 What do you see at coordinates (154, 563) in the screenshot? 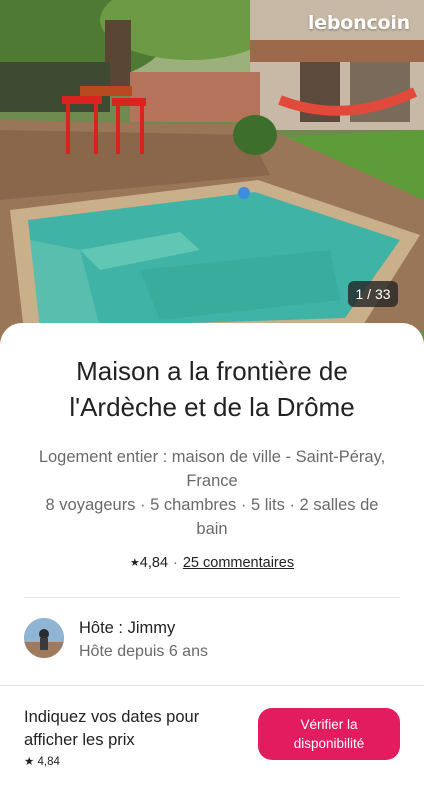
I see `rating-value: 4,84` at bounding box center [154, 563].